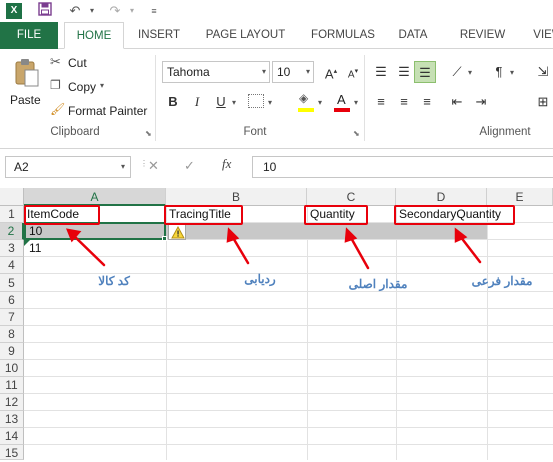  Describe the element at coordinates (378, 284) in the screenshot. I see `label-quantity: مقدار اصلی` at that location.